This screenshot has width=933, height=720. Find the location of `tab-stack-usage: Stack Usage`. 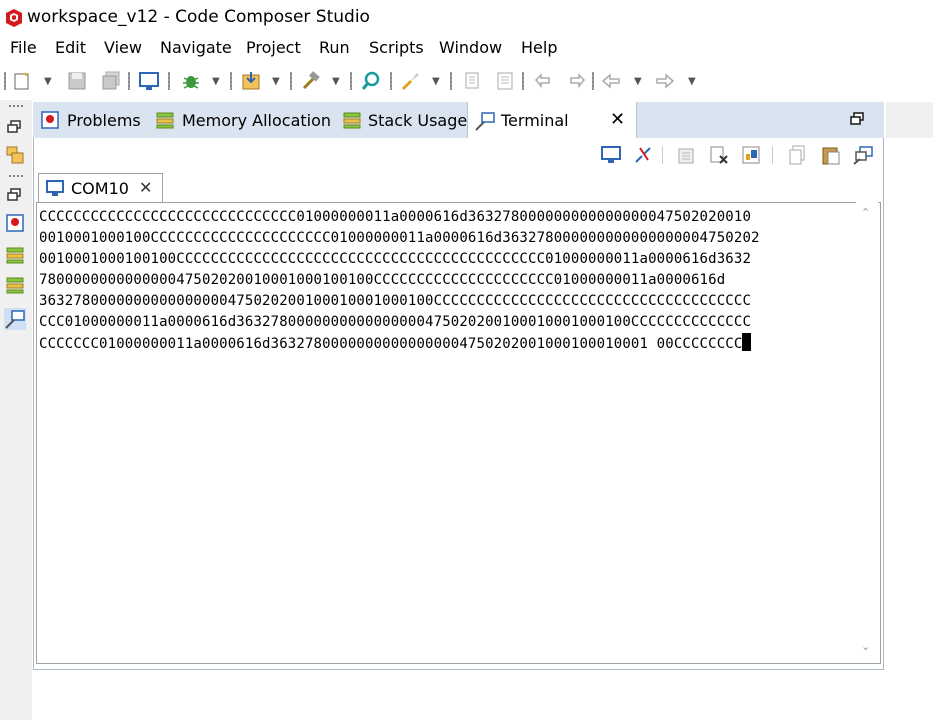

tab-stack-usage: Stack Usage is located at coordinates (404, 120).